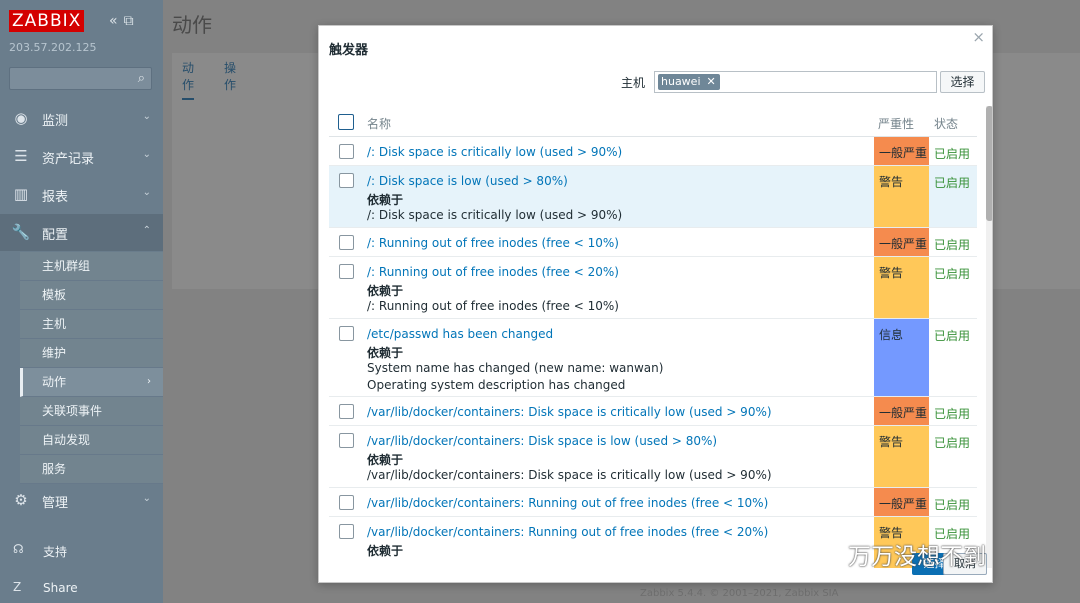 The image size is (1080, 603). Describe the element at coordinates (91, 440) in the screenshot. I see `subnav-discovery: 自动发现` at that location.